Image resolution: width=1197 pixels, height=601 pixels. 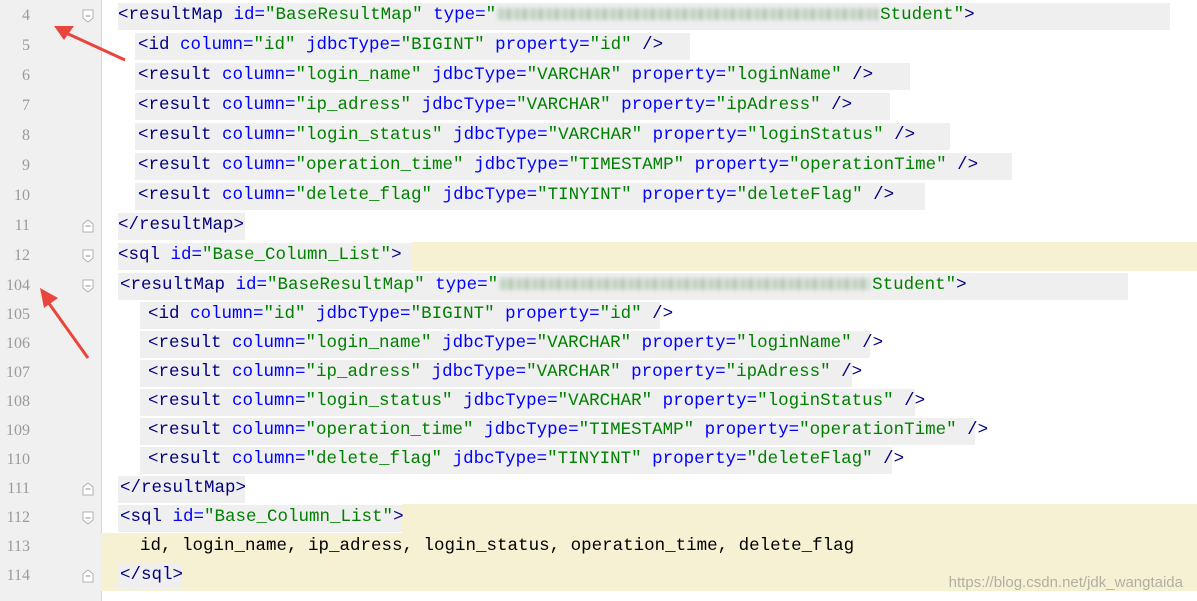 I want to click on line-number: 111, so click(x=18, y=488).